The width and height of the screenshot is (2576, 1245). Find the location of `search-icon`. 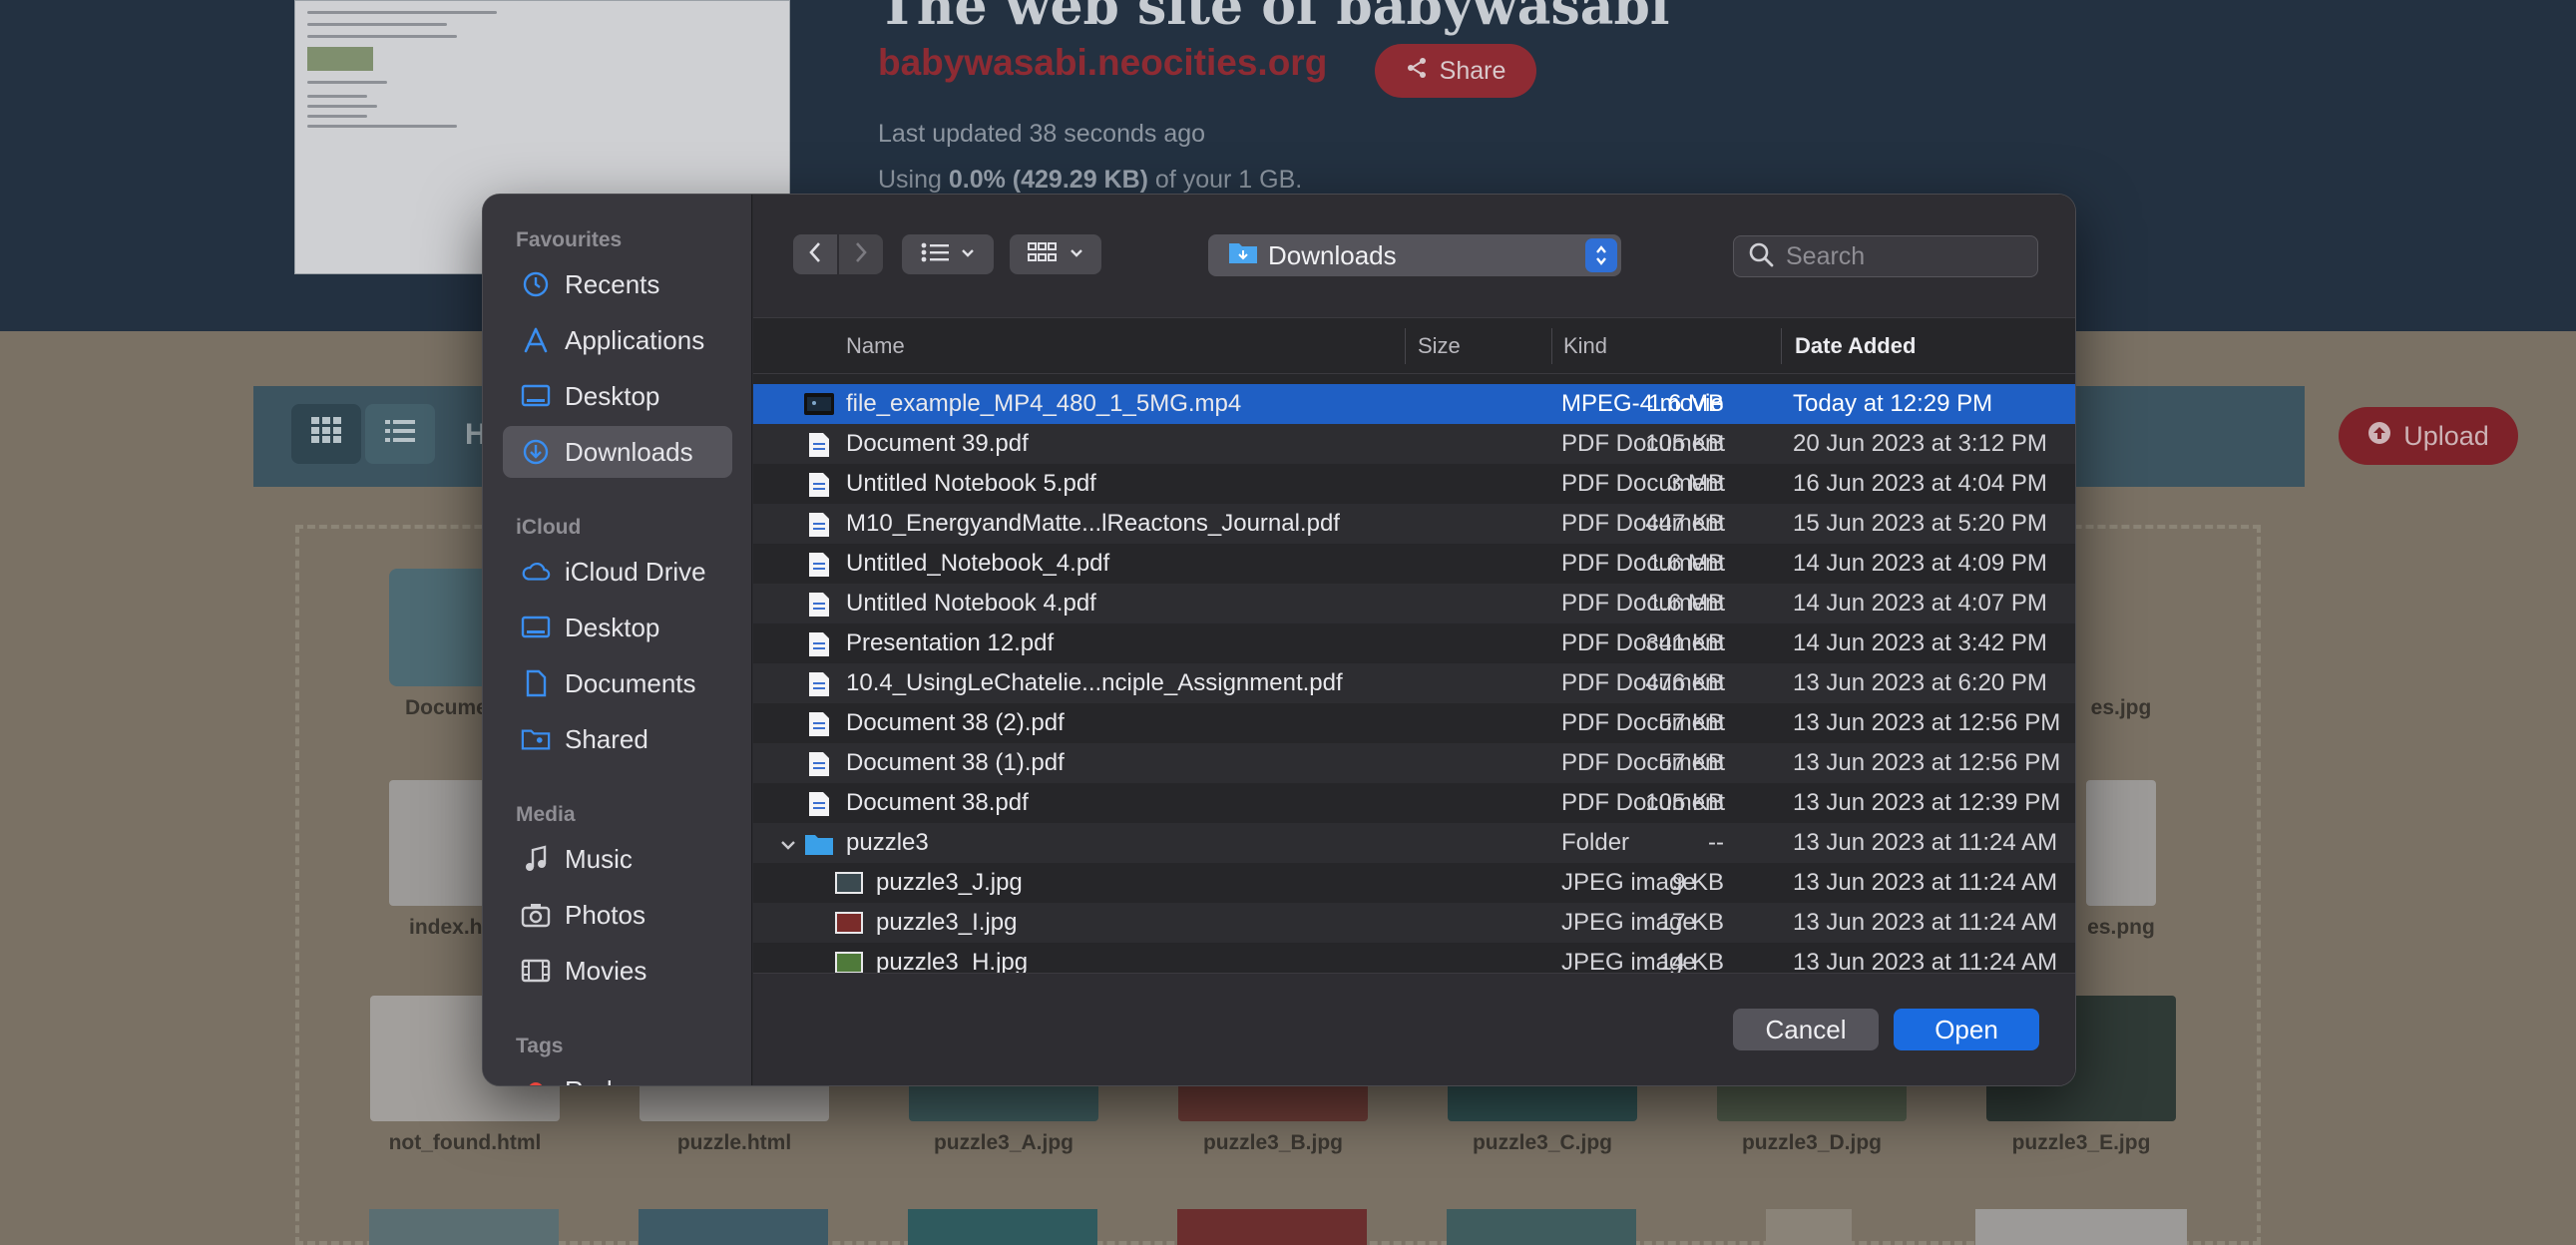

search-icon is located at coordinates (1761, 257).